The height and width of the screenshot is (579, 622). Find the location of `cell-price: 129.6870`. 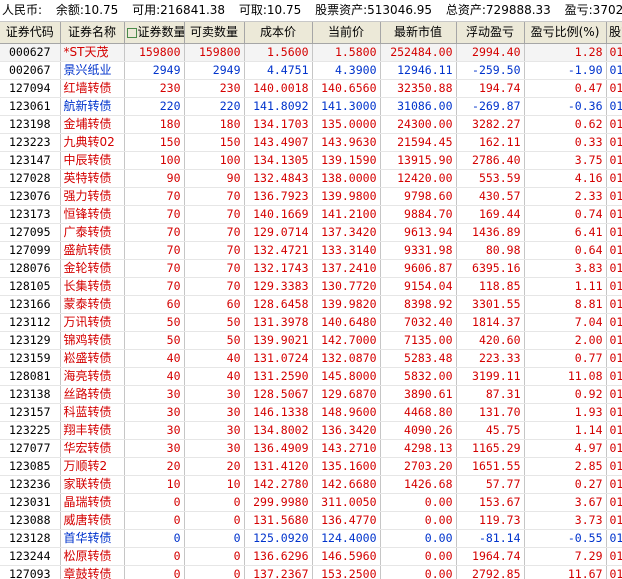

cell-price: 129.6870 is located at coordinates (346, 394).